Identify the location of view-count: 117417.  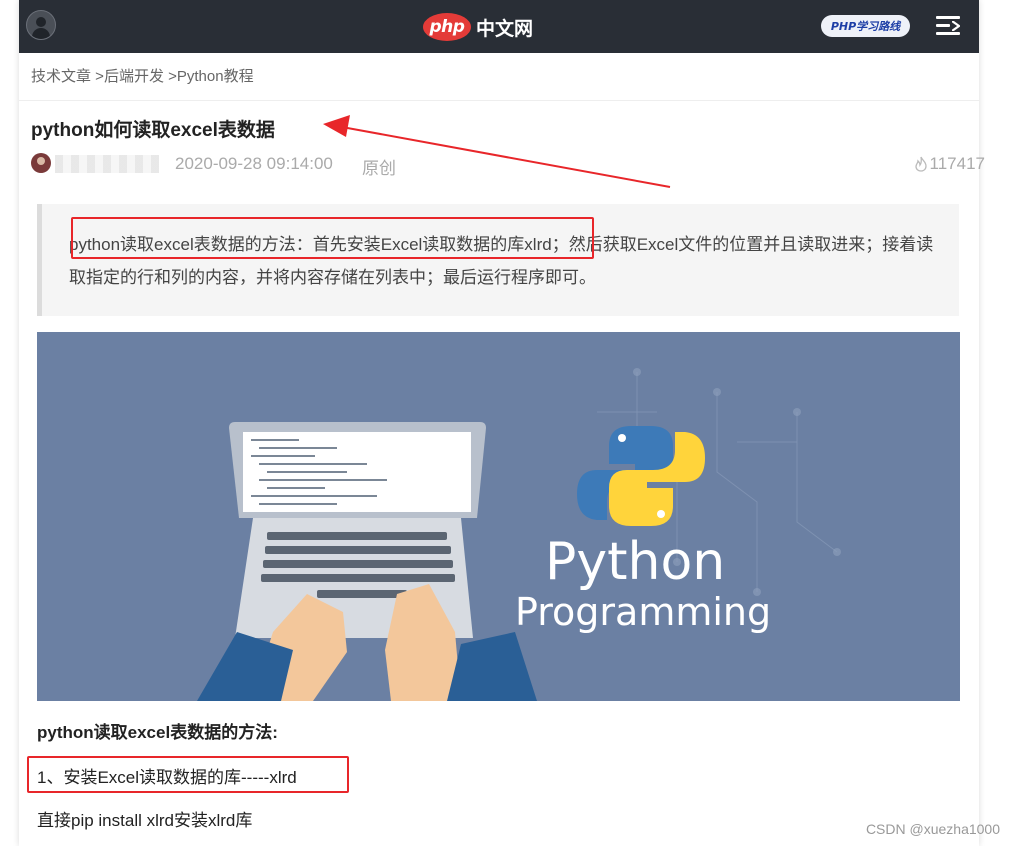
(949, 164).